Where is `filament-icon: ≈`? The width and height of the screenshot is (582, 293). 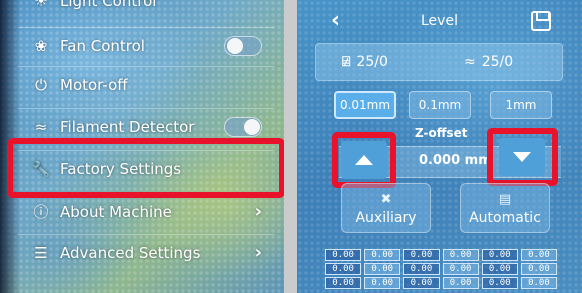 filament-icon: ≈ is located at coordinates (41, 126).